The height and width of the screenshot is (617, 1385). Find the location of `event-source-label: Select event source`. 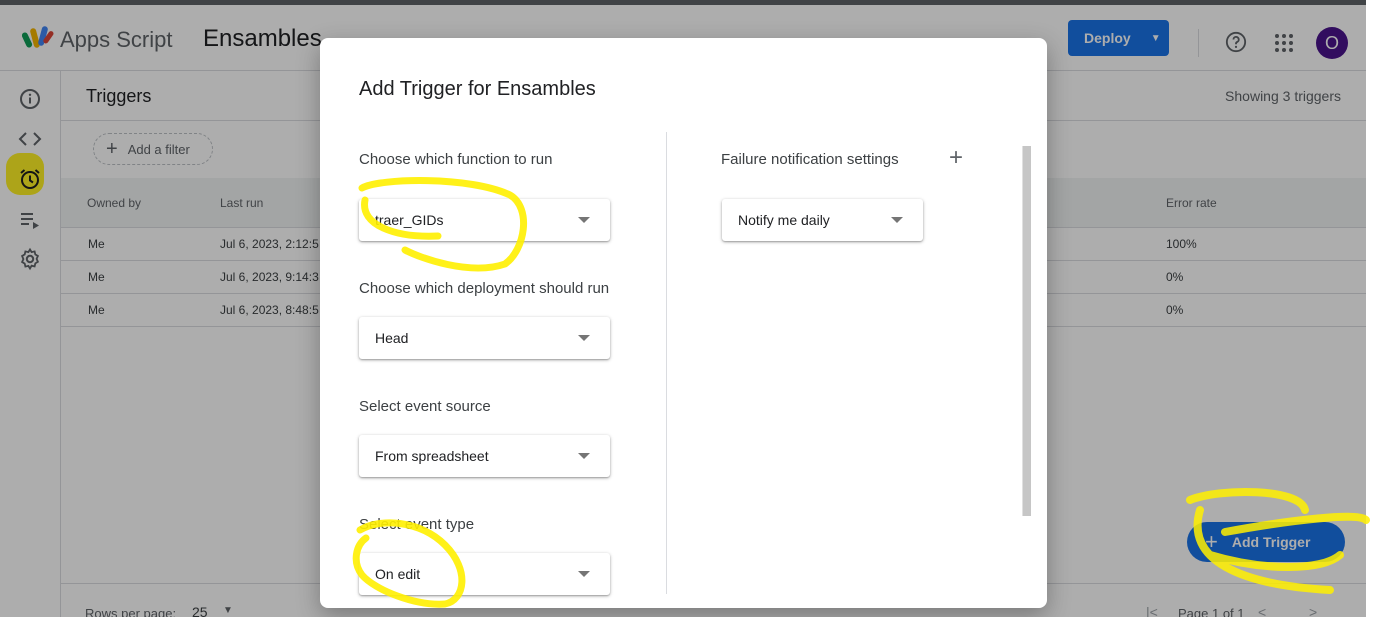

event-source-label: Select event source is located at coordinates (425, 406).